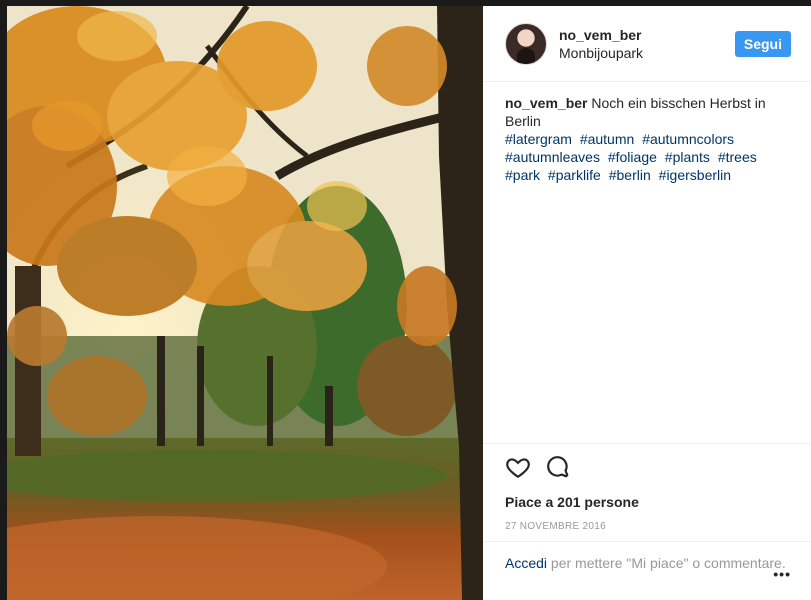 Image resolution: width=811 pixels, height=600 pixels. What do you see at coordinates (647, 467) in the screenshot?
I see `action-icons` at bounding box center [647, 467].